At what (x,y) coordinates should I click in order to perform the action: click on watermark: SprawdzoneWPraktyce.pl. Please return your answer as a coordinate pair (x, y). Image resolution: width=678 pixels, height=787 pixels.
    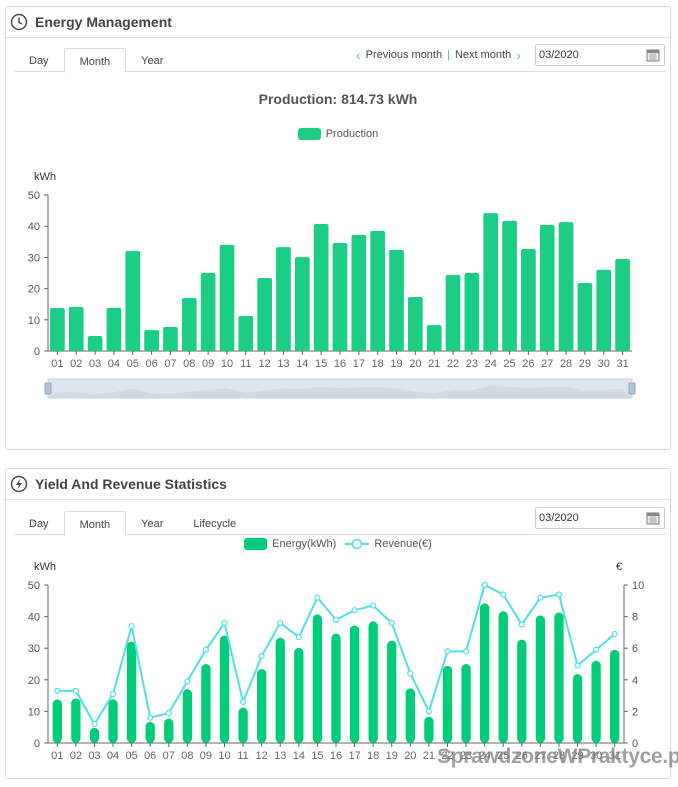
    Looking at the image, I should click on (557, 756).